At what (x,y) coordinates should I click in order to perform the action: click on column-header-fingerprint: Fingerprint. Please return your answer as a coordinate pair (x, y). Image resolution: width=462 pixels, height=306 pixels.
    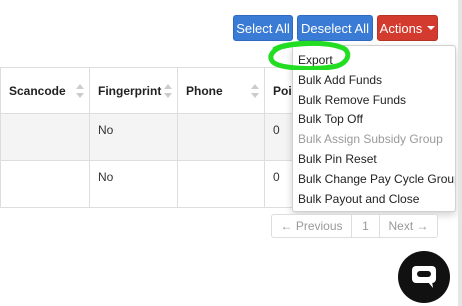
    Looking at the image, I should click on (133, 90).